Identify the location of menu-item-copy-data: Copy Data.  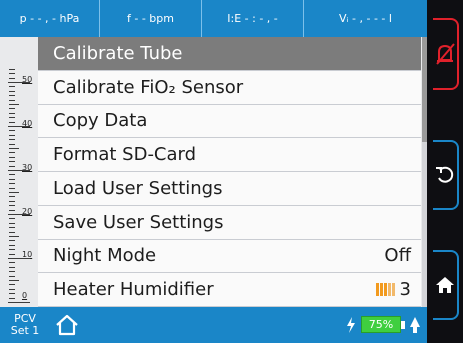
(229, 121).